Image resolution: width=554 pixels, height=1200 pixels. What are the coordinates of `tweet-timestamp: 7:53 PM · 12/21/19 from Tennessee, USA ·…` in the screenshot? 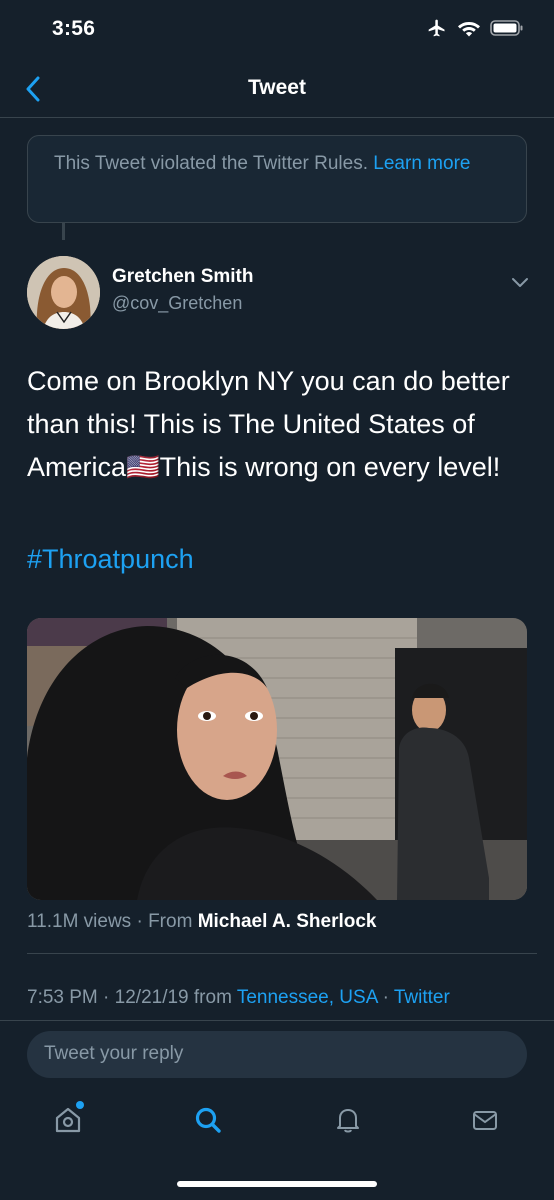 It's located at (238, 998).